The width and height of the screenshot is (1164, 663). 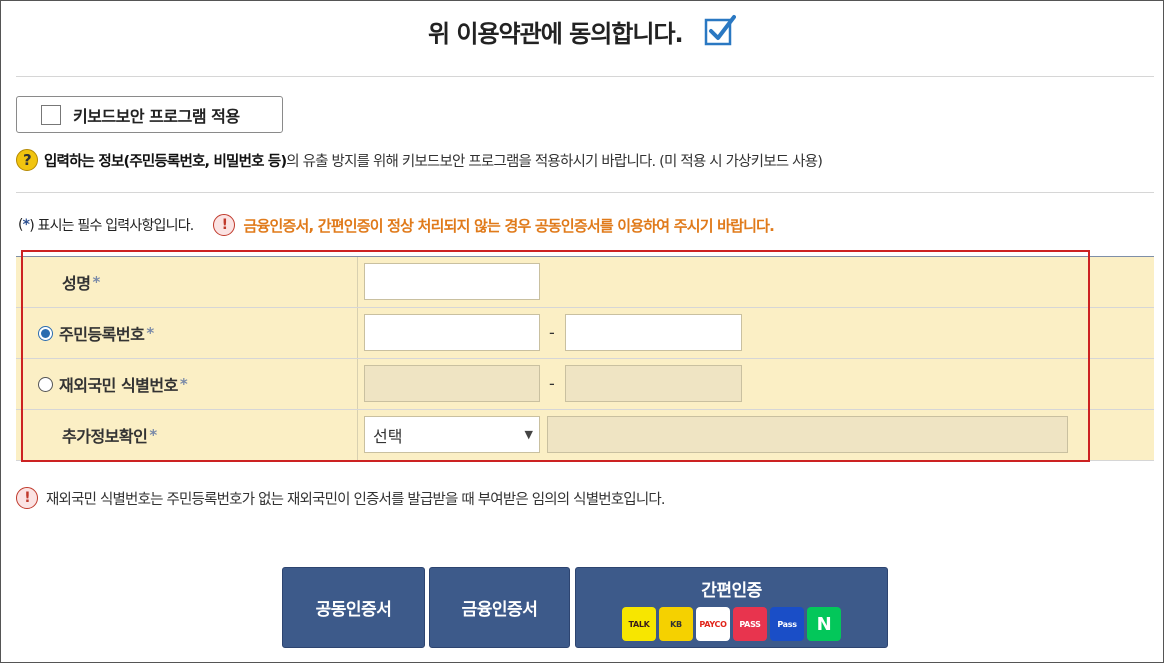 I want to click on rrn-label-text: 주민등록번호, so click(x=102, y=334).